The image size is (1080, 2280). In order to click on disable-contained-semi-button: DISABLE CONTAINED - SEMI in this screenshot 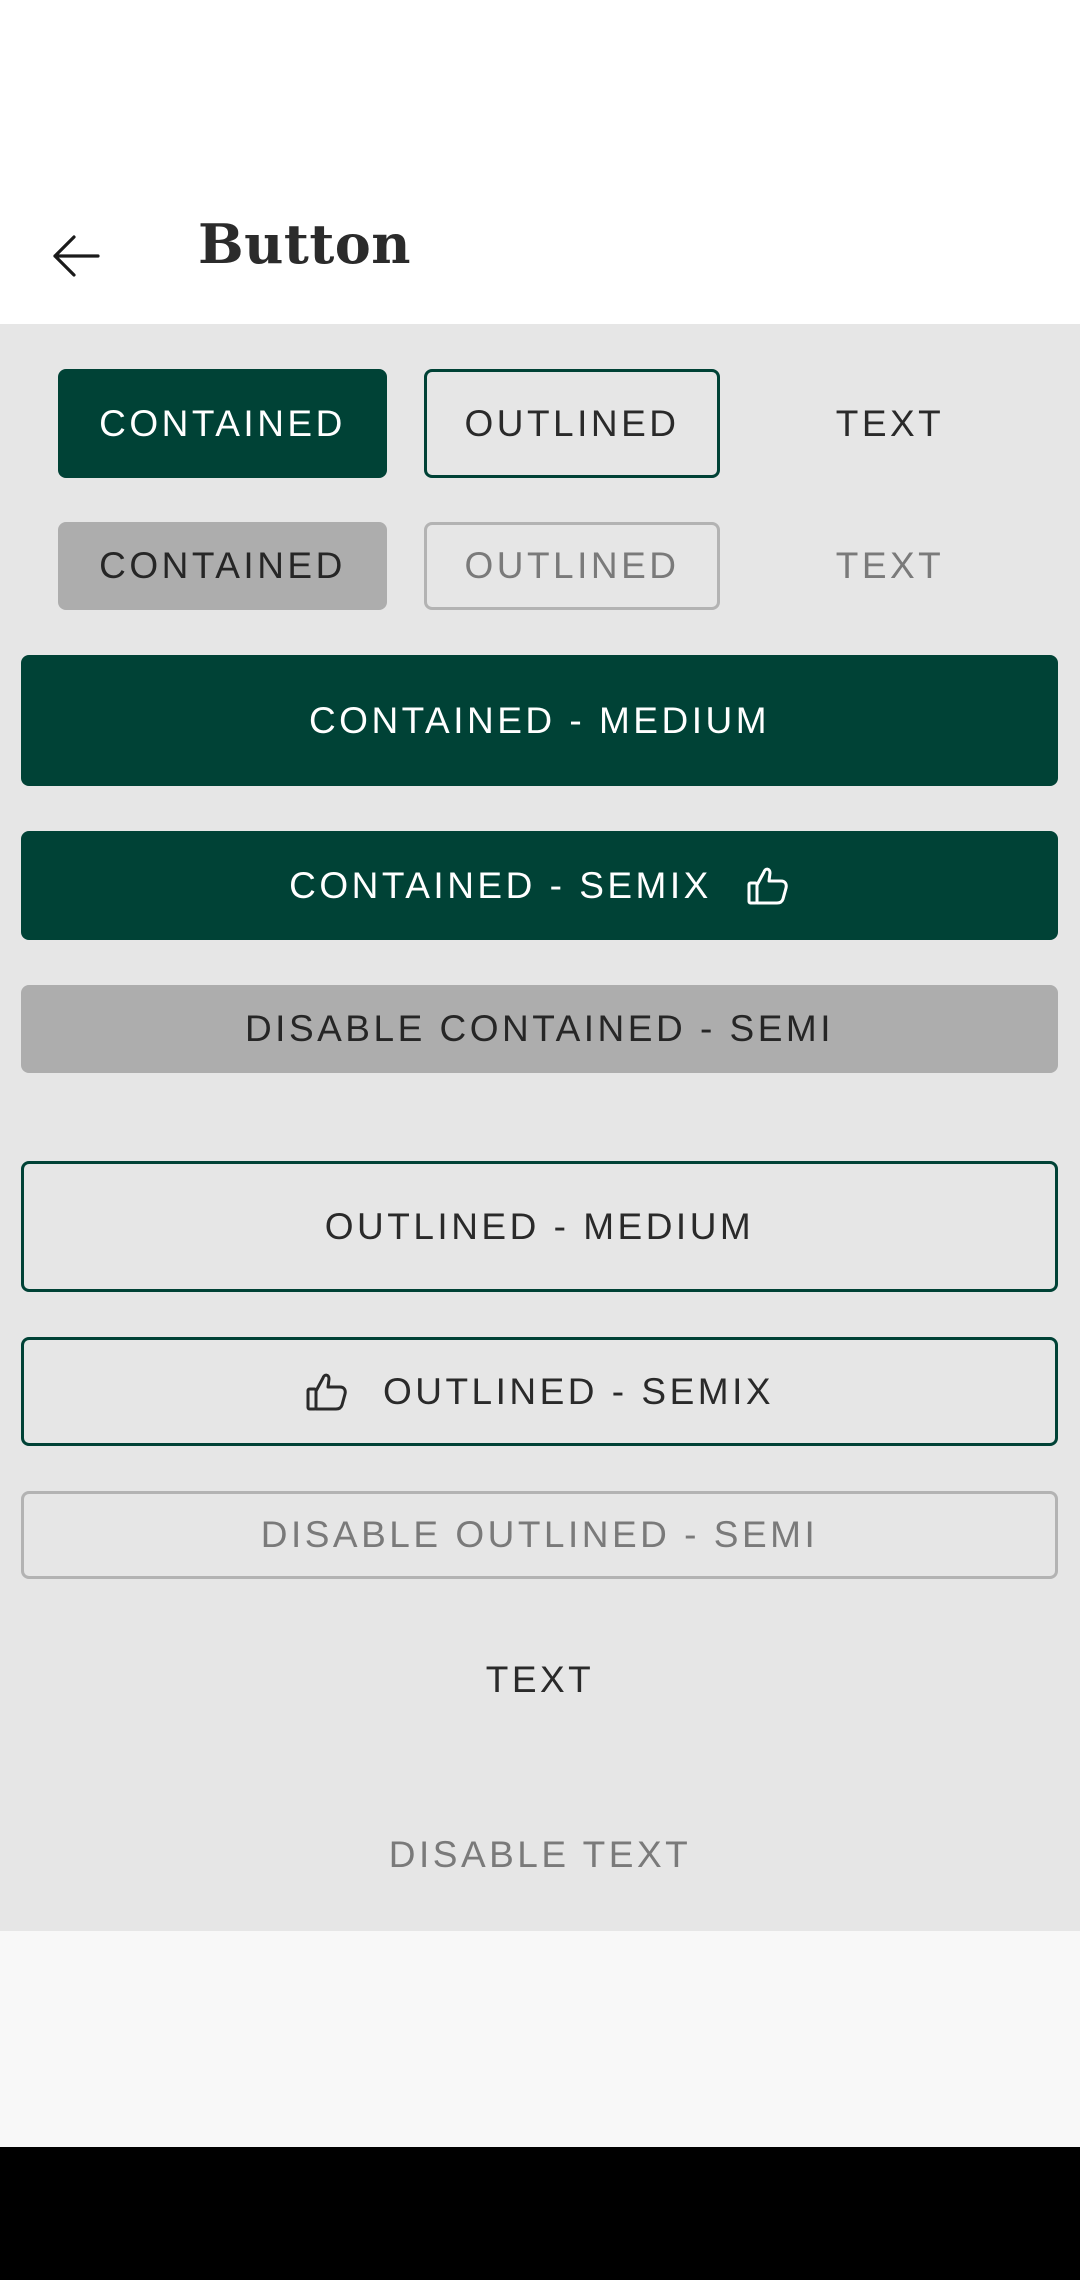, I will do `click(539, 1029)`.